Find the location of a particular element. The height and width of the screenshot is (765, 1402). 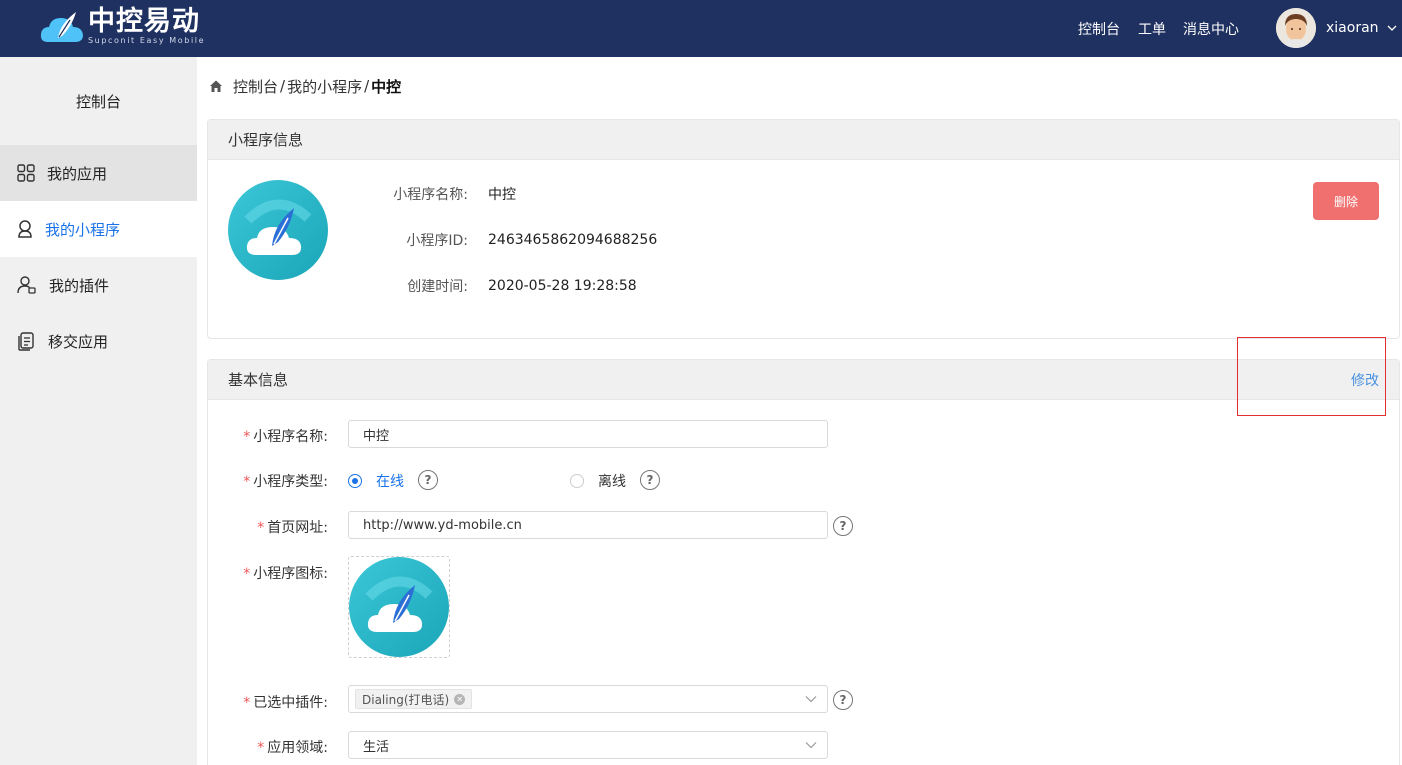

sidebar-item-transfer-apps: 移交应用 is located at coordinates (98, 341).